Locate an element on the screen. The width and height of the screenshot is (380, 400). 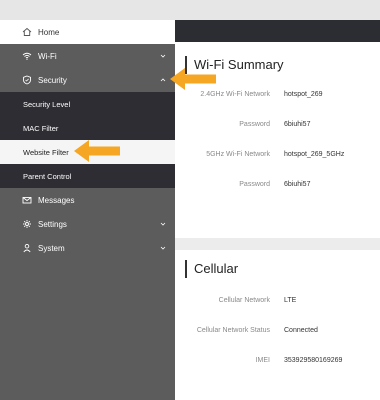
sidebar-item-label: Wi-Fi is located at coordinates (47, 56).